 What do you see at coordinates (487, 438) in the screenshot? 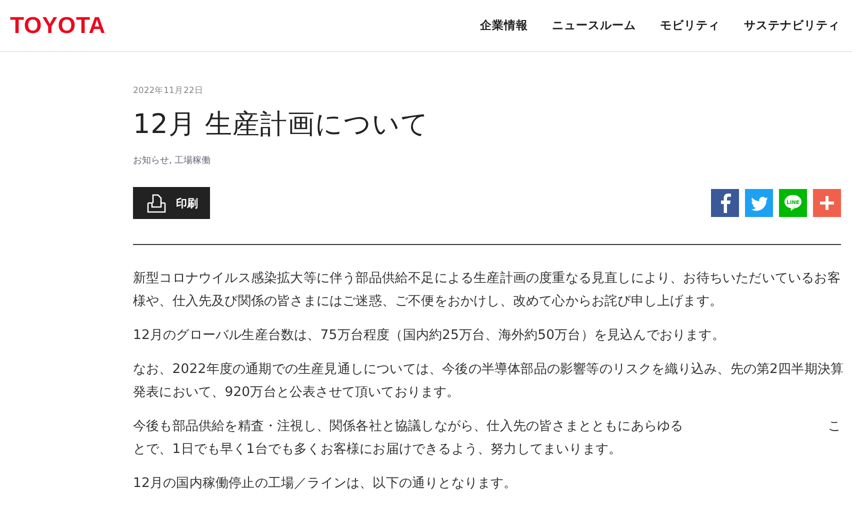
I see `paragraph: 今後も部品供給を精査・注視し、関係各社と協議しながら、仕入先の皆さまとともにあらゆる こ とで、1日でも早く1台でも多くお客様にお届けできるよう、努力してまいります。` at bounding box center [487, 438].